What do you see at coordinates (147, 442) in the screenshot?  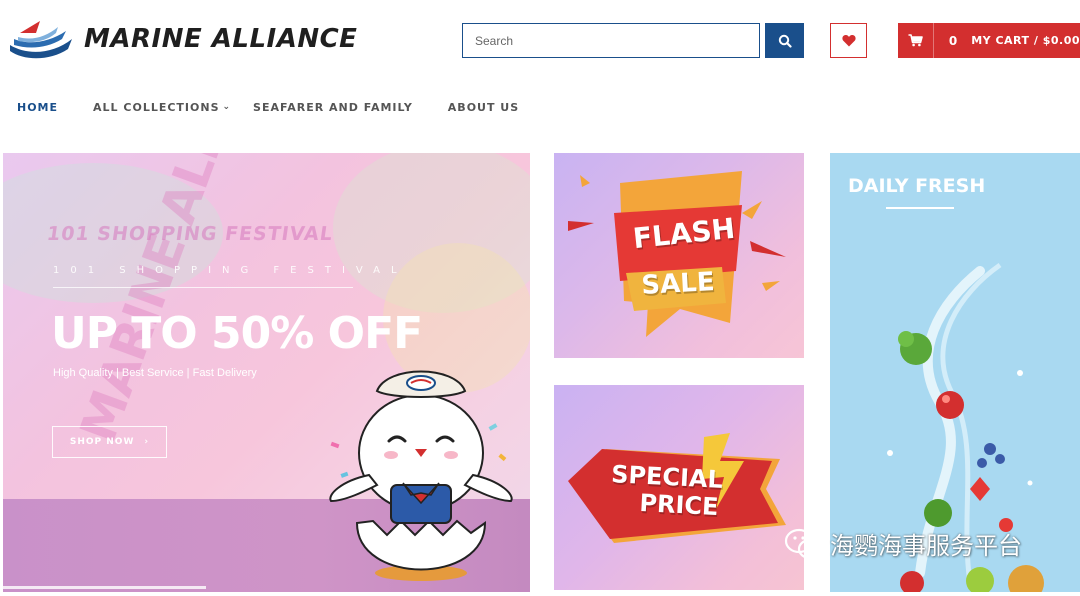 I see `chevron-right-icon: ›` at bounding box center [147, 442].